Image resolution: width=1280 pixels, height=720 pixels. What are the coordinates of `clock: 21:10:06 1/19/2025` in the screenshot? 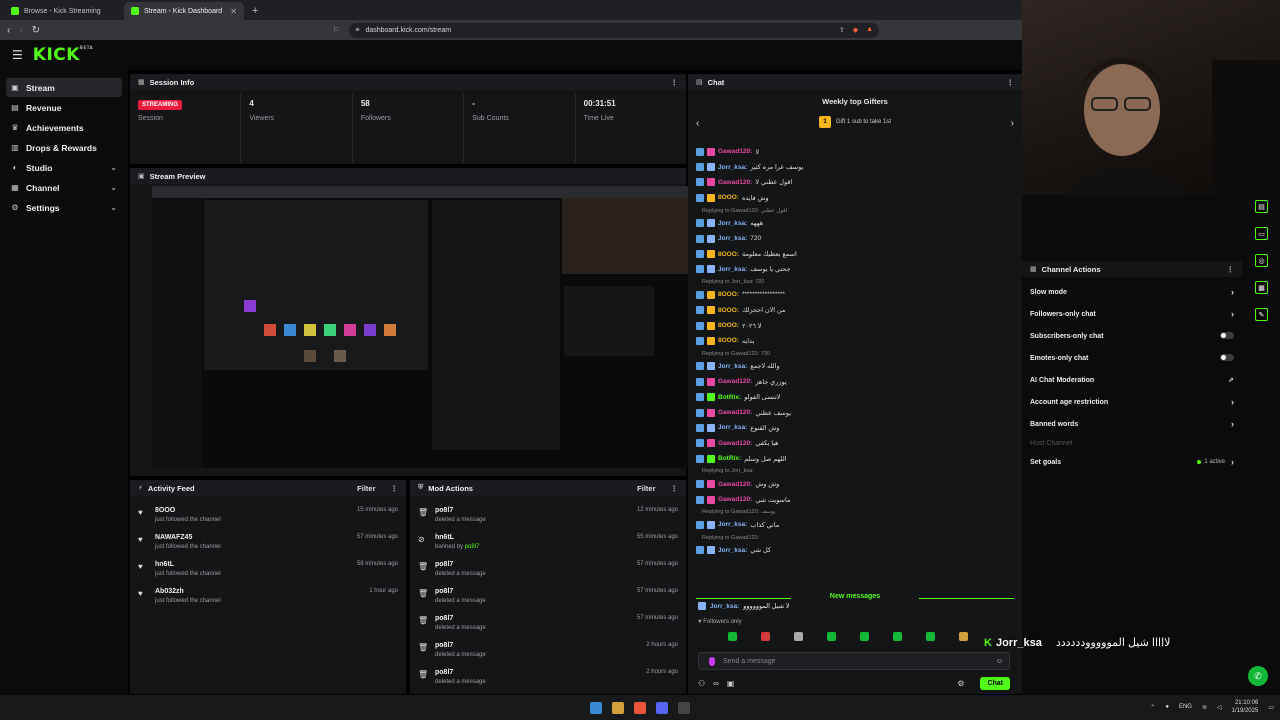 It's located at (1245, 707).